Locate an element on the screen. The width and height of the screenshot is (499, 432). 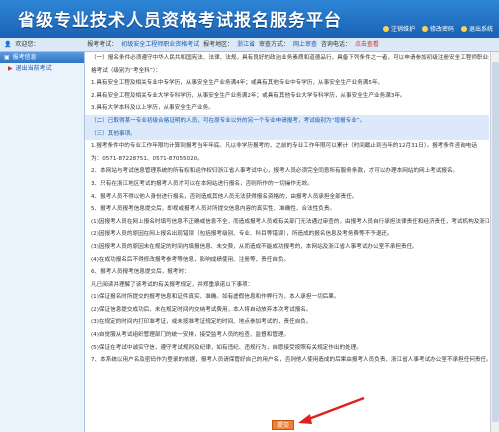
region-label: 报考地区： is located at coordinates (218, 44).